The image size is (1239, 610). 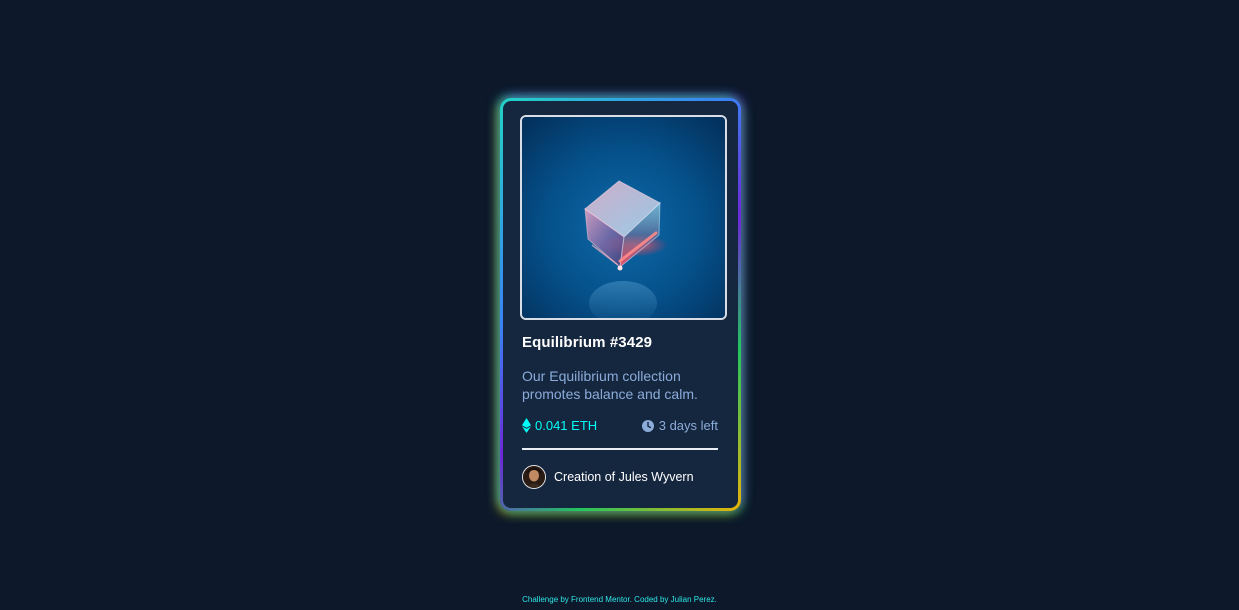 I want to click on time-remaining: 3 days left, so click(x=679, y=425).